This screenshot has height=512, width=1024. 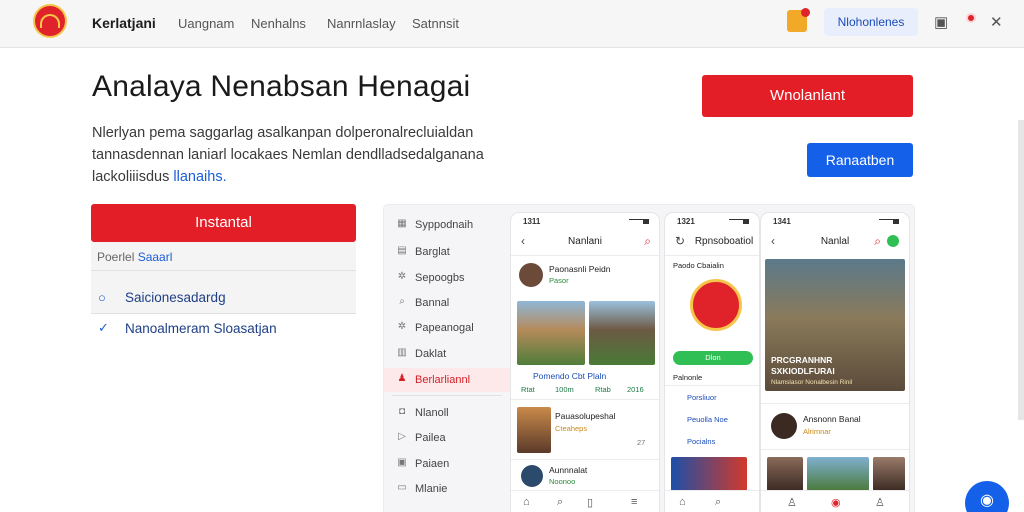 What do you see at coordinates (871, 22) in the screenshot?
I see `account-pill-button: Nlohonlenes` at bounding box center [871, 22].